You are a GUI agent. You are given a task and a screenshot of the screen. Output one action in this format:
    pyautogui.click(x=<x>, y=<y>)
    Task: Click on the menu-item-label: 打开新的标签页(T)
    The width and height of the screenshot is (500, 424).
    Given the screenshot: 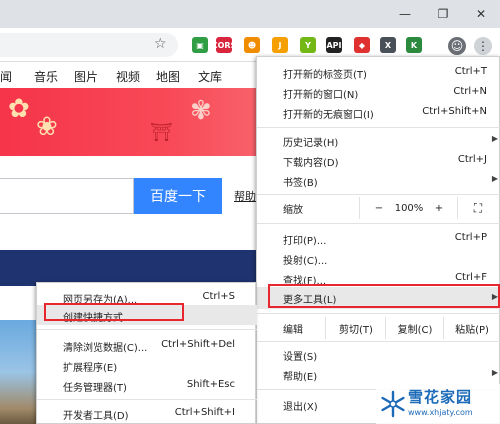 What is the action you would take?
    pyautogui.click(x=325, y=75)
    